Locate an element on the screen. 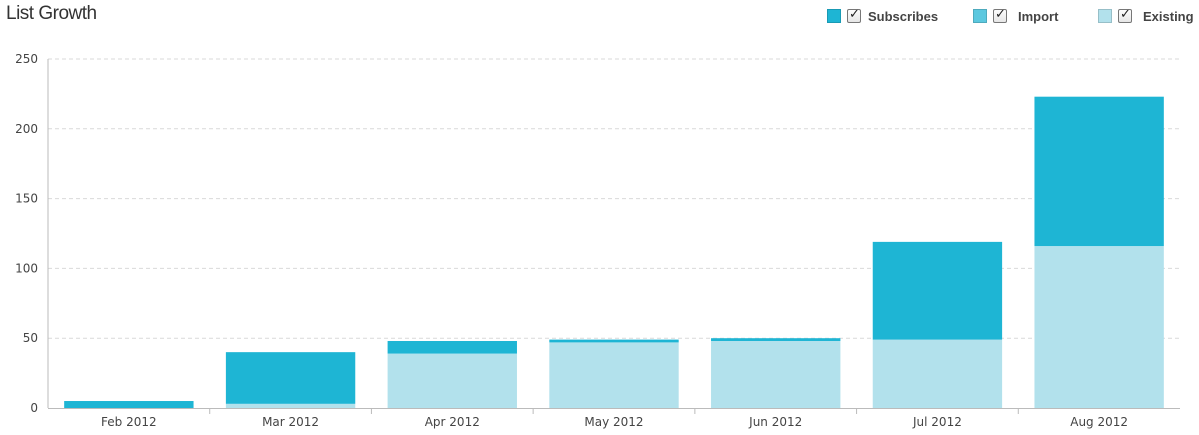 This screenshot has height=435, width=1199. y-tick-label: 200 is located at coordinates (26, 129).